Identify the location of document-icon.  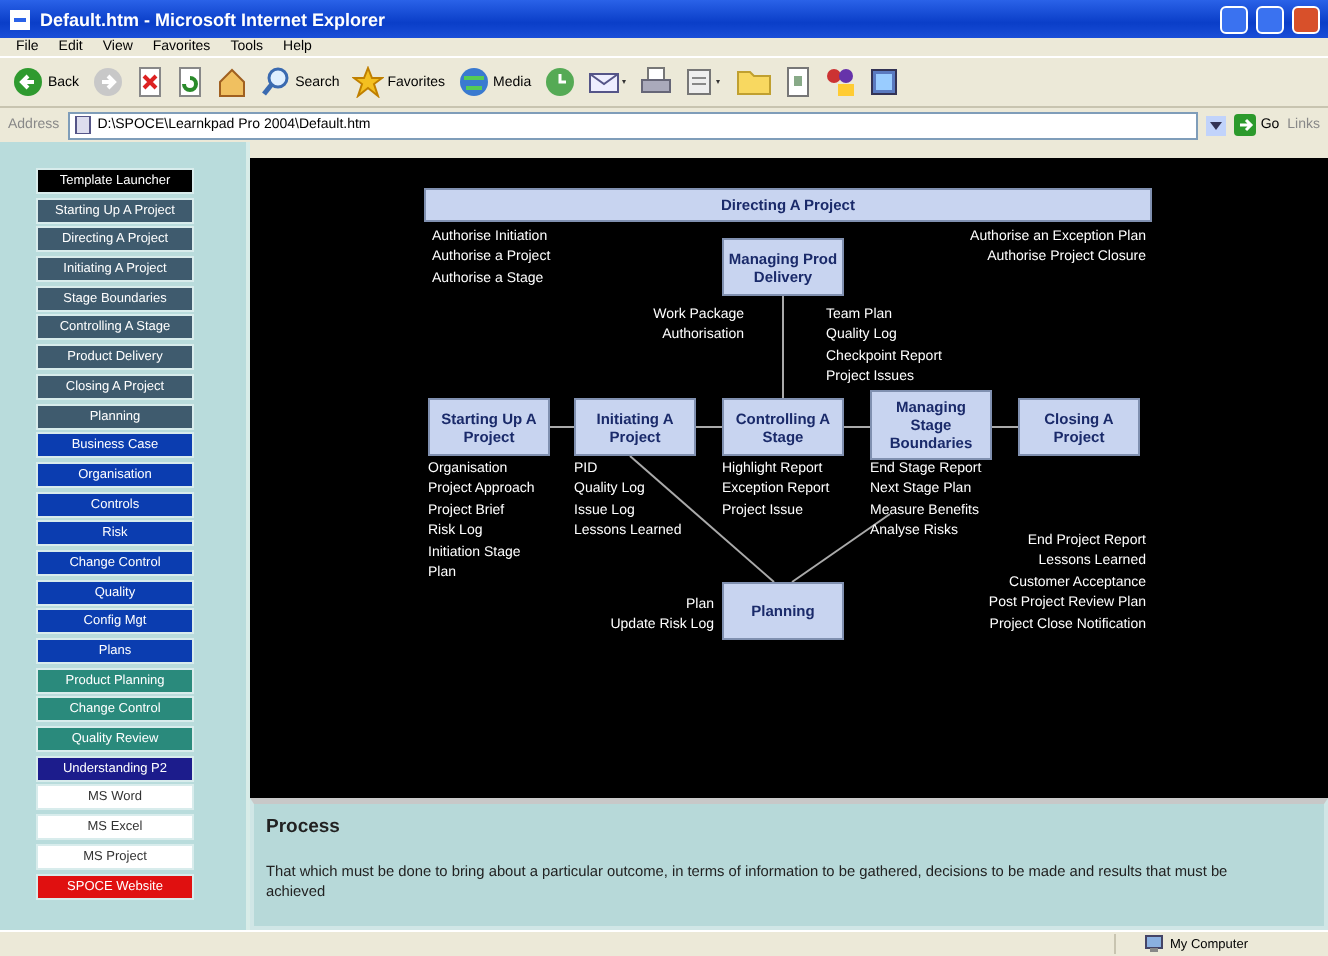
(703, 82).